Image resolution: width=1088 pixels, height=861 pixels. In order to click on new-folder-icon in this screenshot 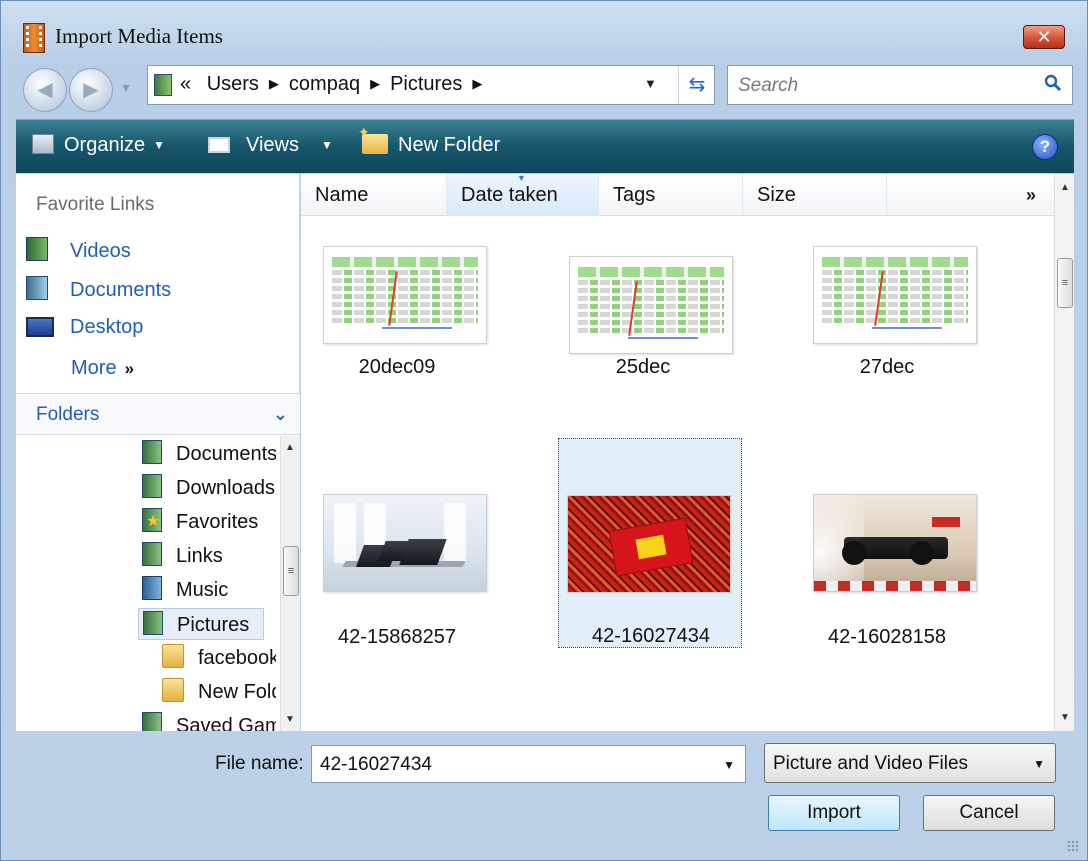, I will do `click(373, 139)`.